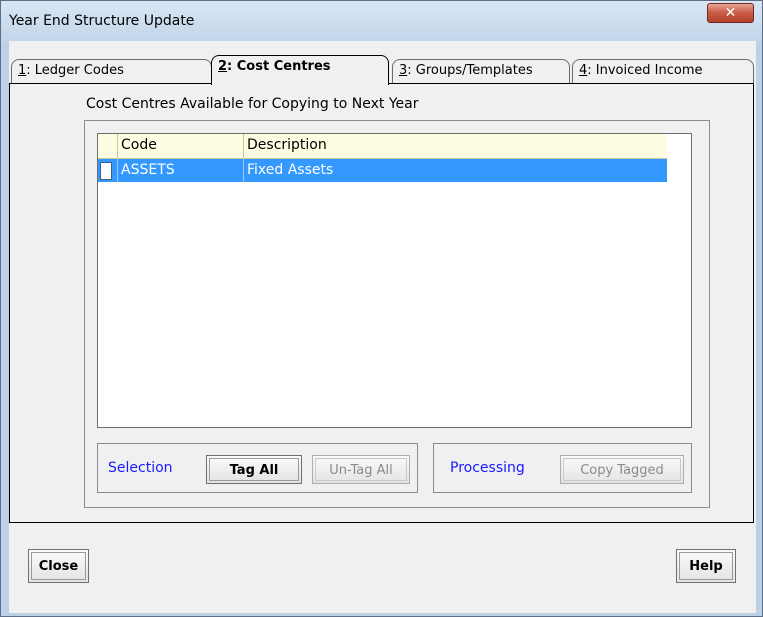 Image resolution: width=763 pixels, height=617 pixels. What do you see at coordinates (470, 70) in the screenshot?
I see `tab-label: : Groups/Templates` at bounding box center [470, 70].